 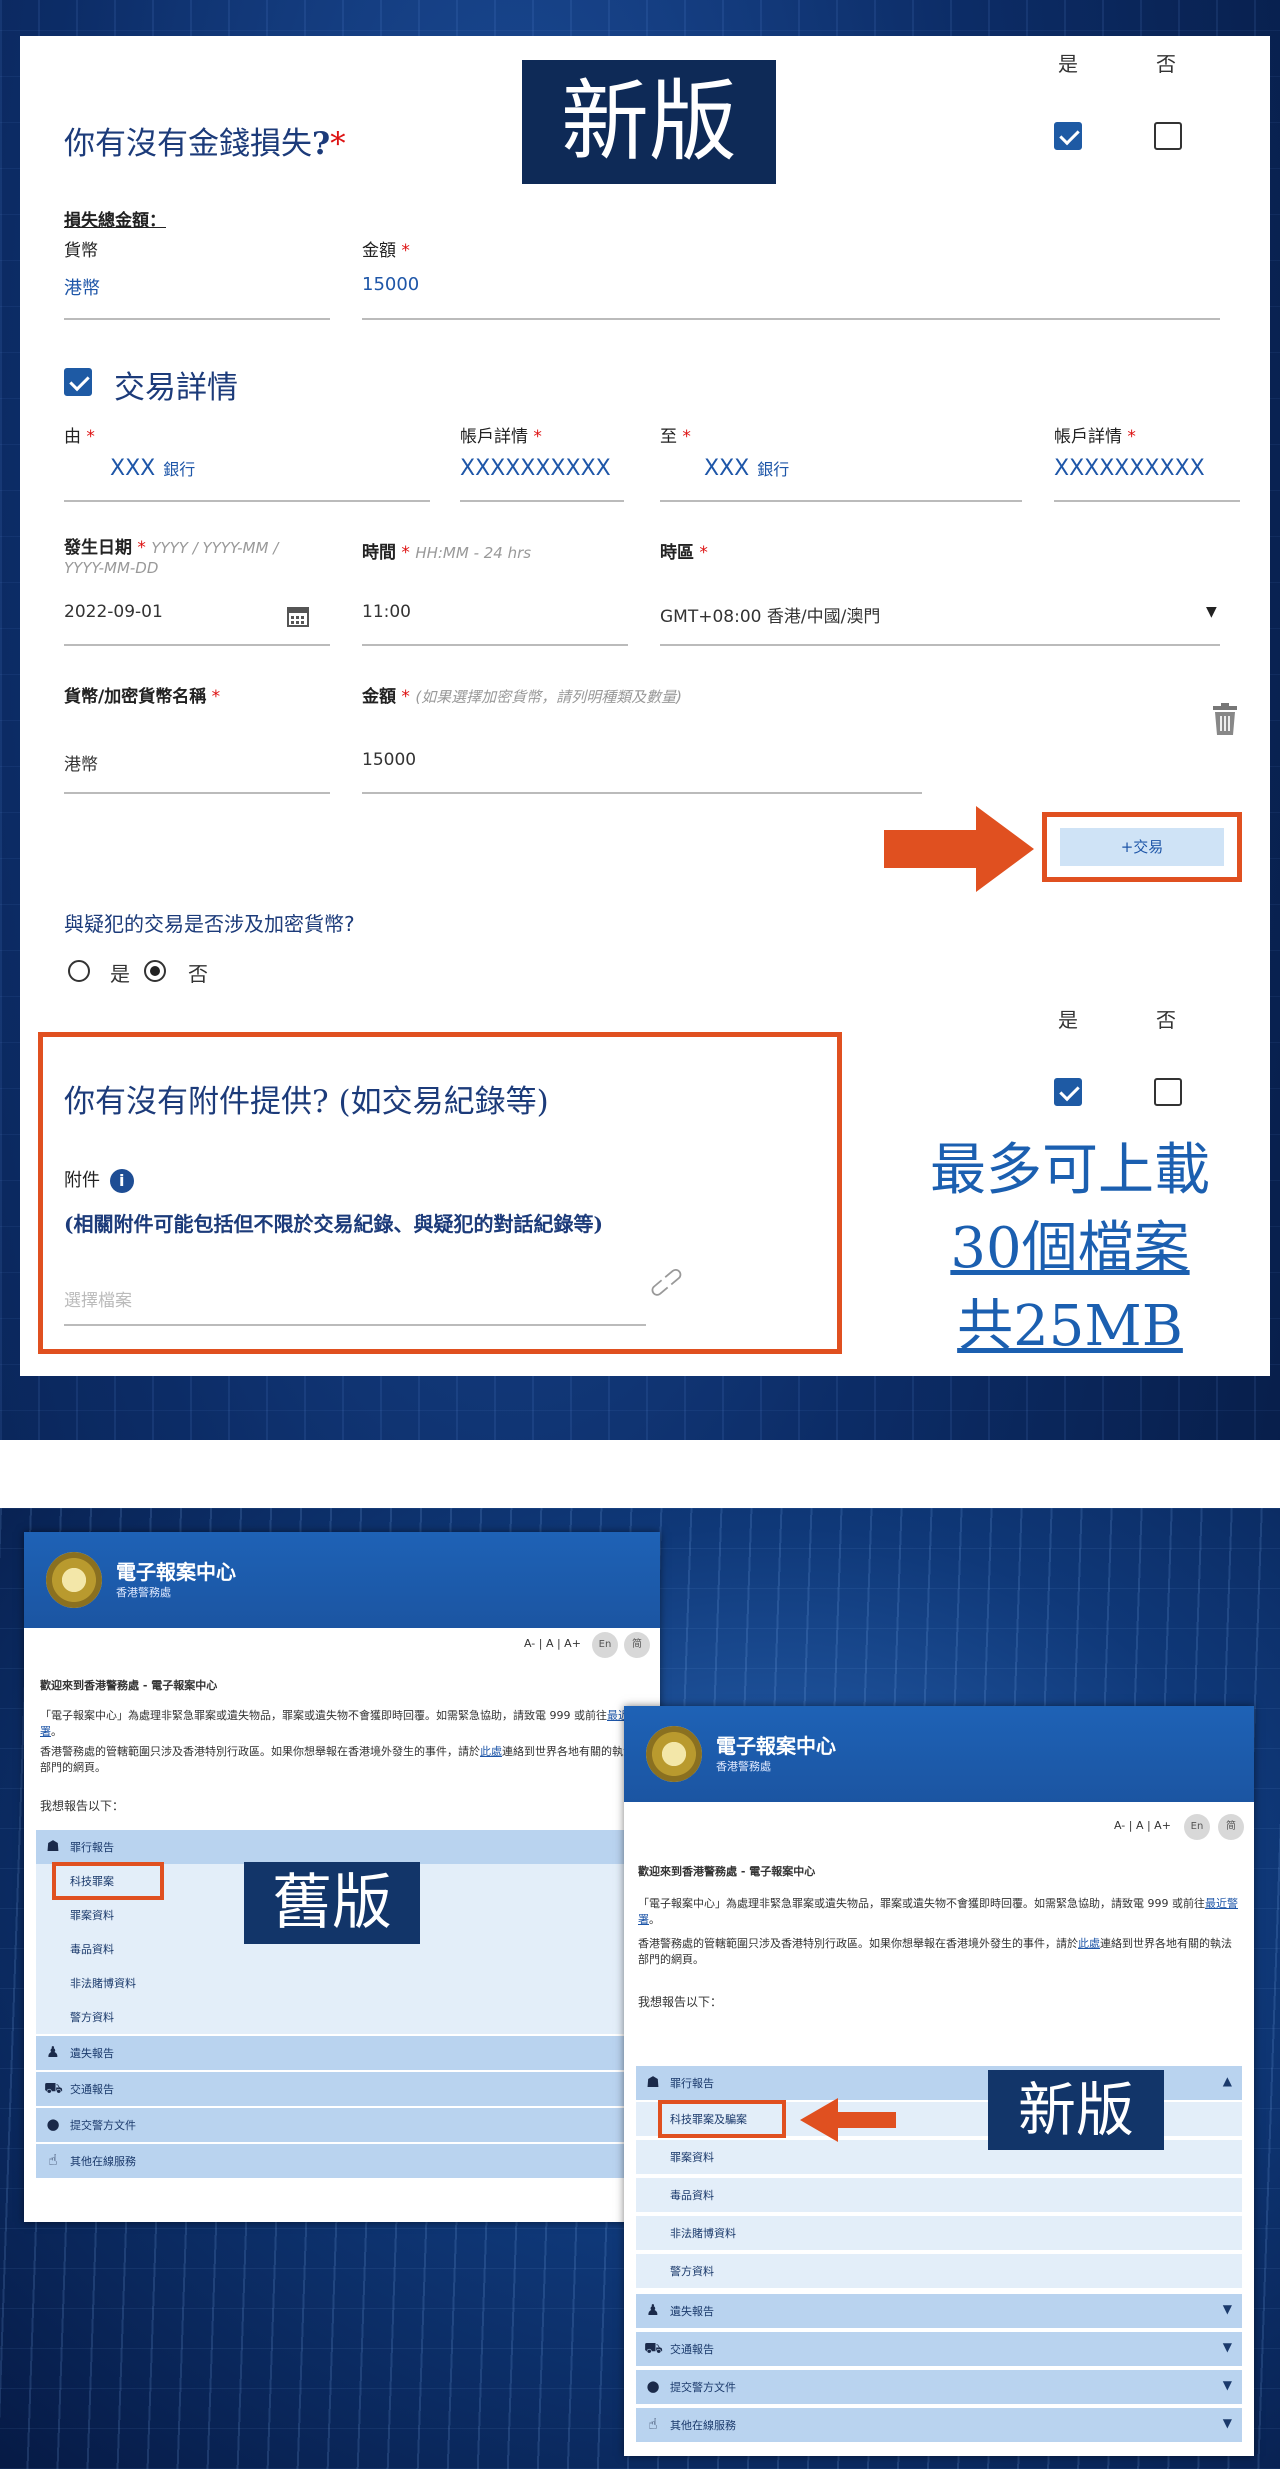 I want to click on to-bank-field: XXX 銀行, so click(x=746, y=468).